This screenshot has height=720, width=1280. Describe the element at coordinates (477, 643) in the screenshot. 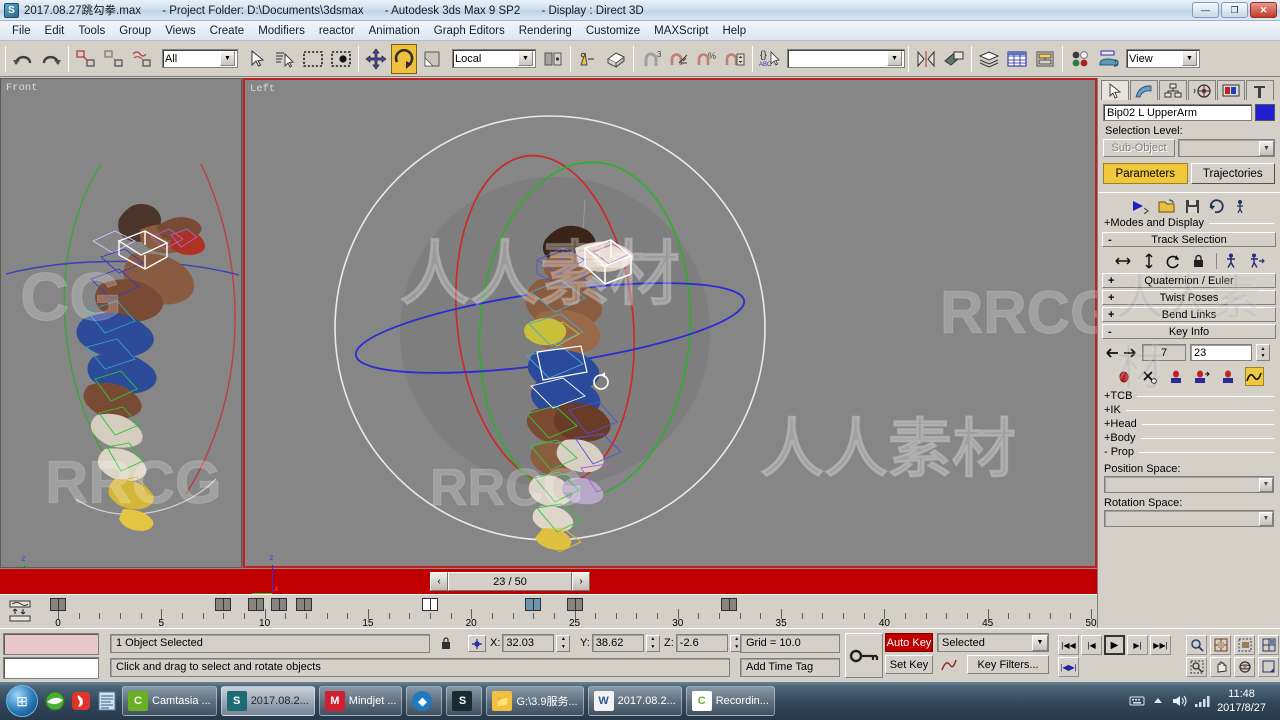

I see `absolute-relative-transform-icon` at that location.